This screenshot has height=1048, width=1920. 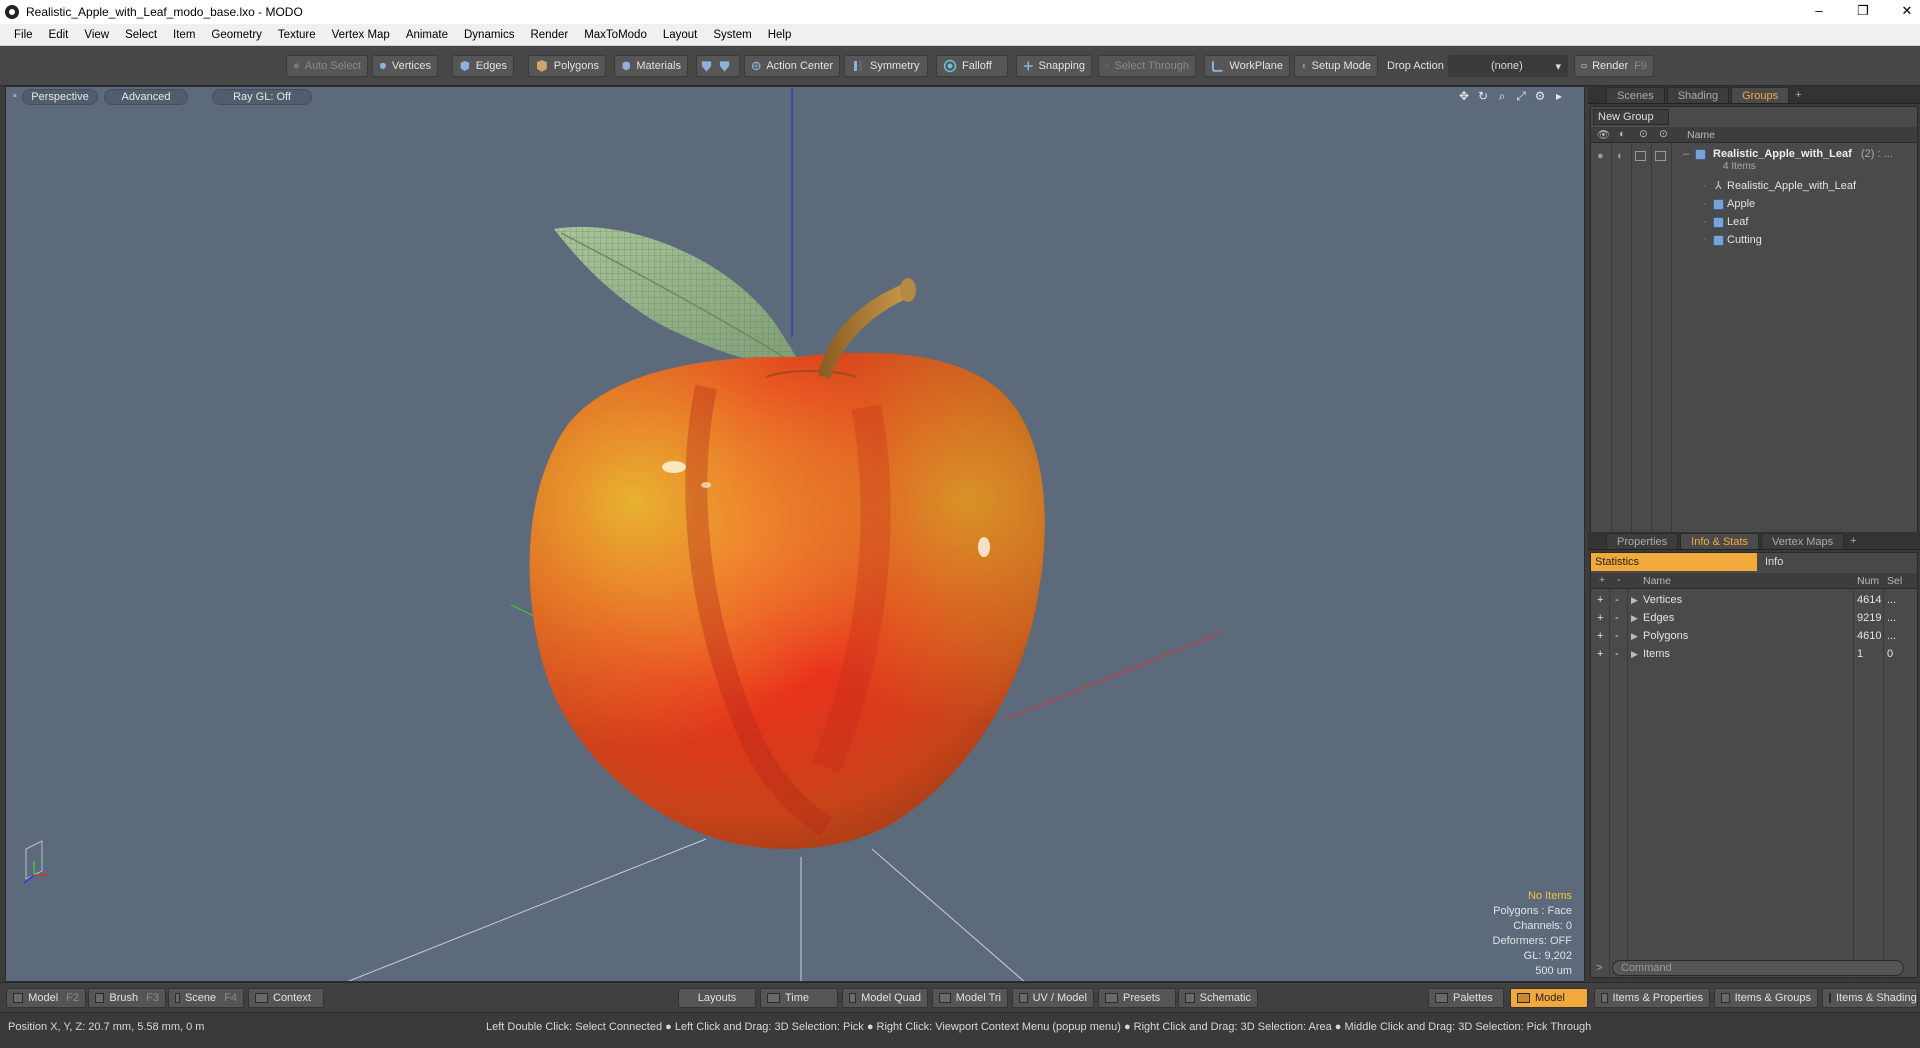 What do you see at coordinates (327, 66) in the screenshot?
I see `auto-select-button: Auto Select` at bounding box center [327, 66].